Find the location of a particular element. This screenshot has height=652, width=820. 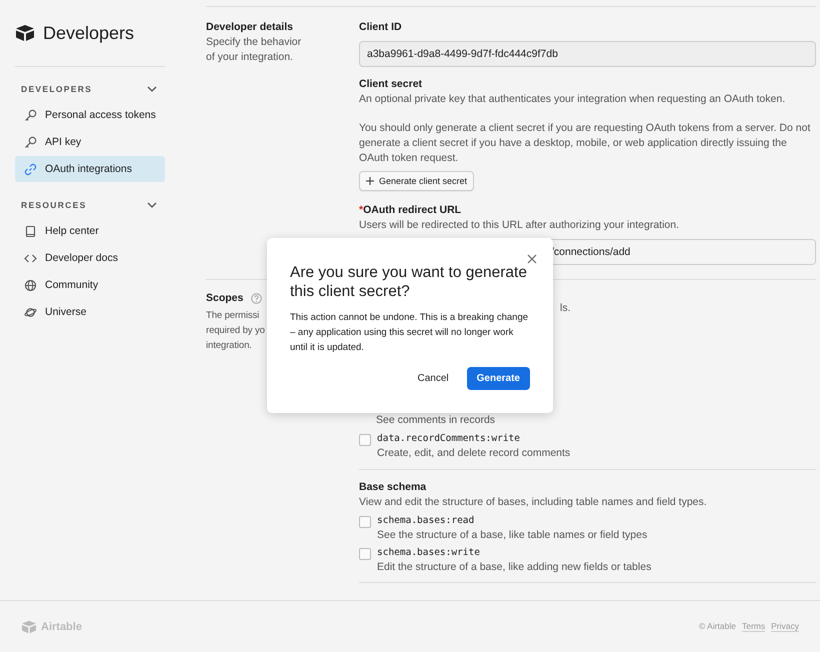

globe-icon is located at coordinates (30, 285).